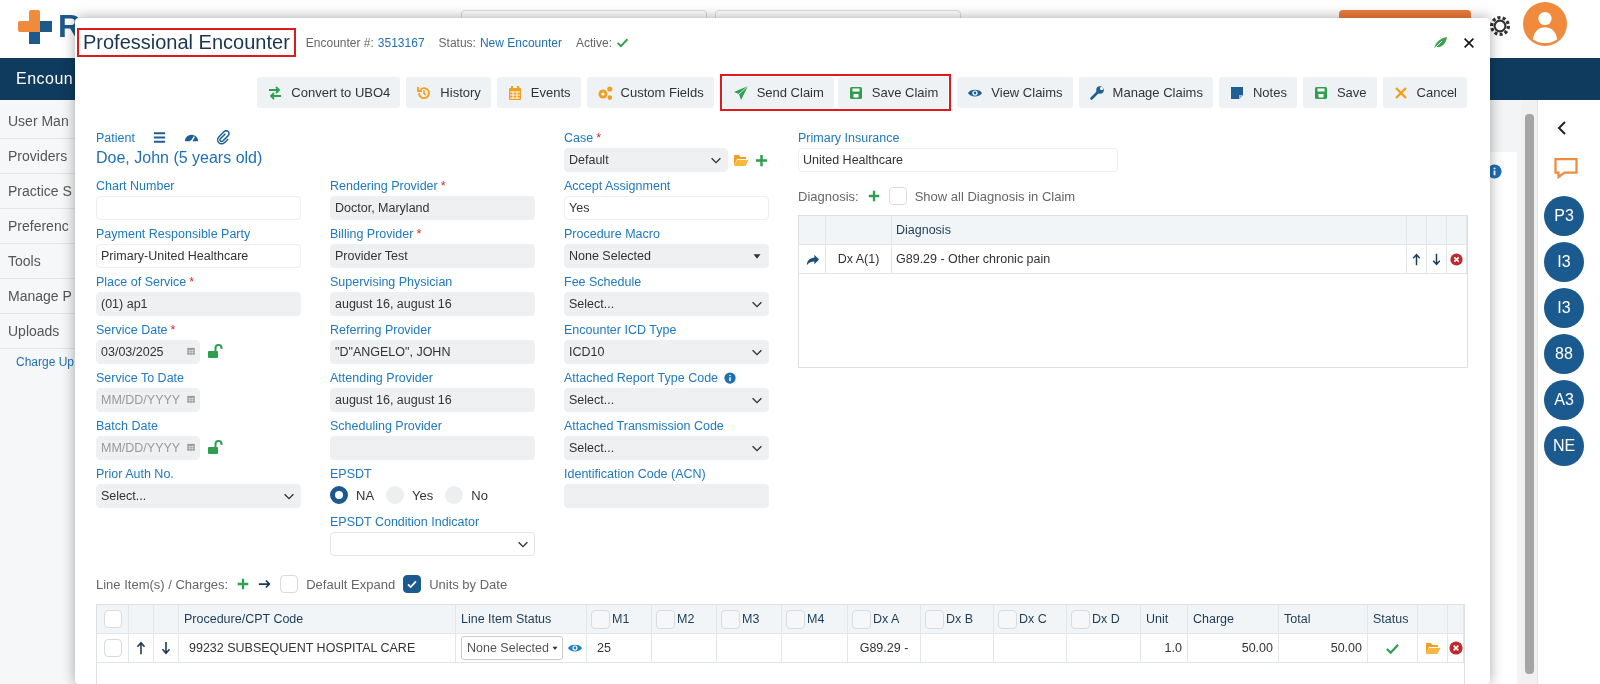 The height and width of the screenshot is (684, 1600). Describe the element at coordinates (1149, 259) in the screenshot. I see `table-cell: G89.29 - Other chronic pain` at that location.